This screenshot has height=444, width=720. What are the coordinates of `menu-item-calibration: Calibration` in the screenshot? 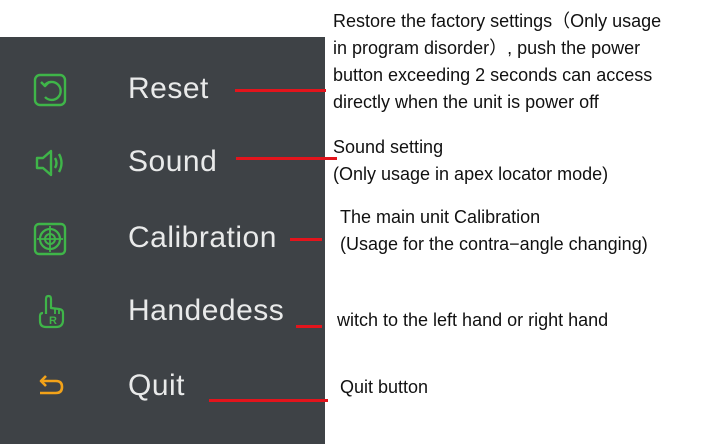 It's located at (162, 239).